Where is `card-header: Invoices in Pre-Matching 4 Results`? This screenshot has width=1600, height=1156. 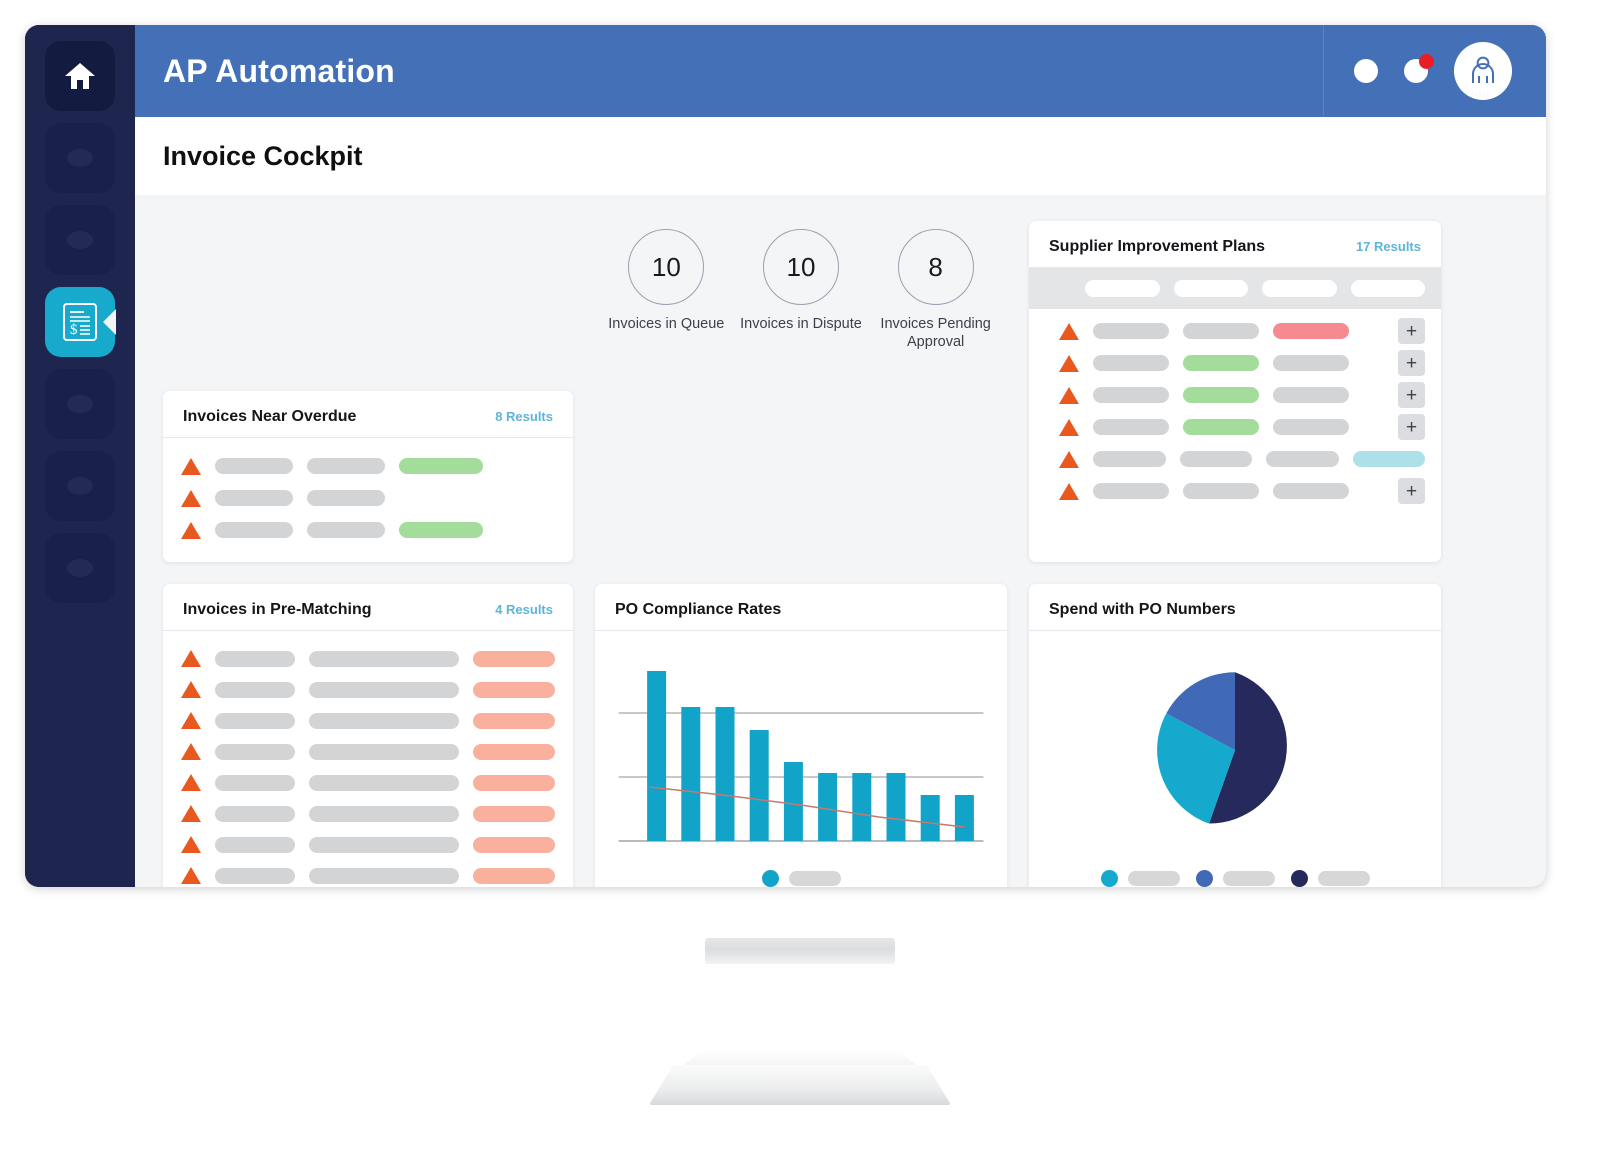 card-header: Invoices in Pre-Matching 4 Results is located at coordinates (368, 607).